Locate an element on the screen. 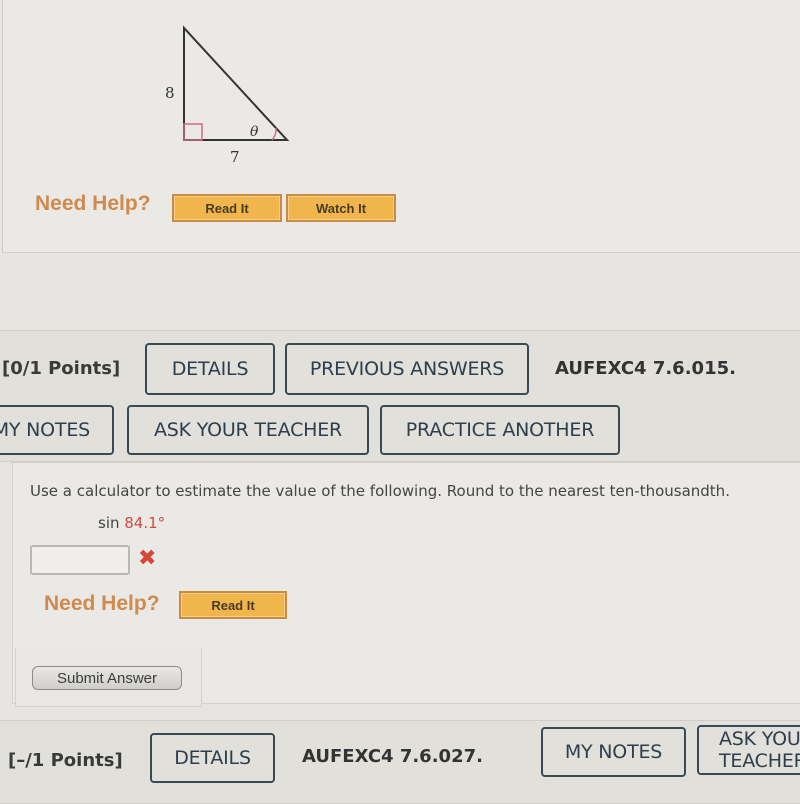  incorrect-icon: ✖ is located at coordinates (147, 558).